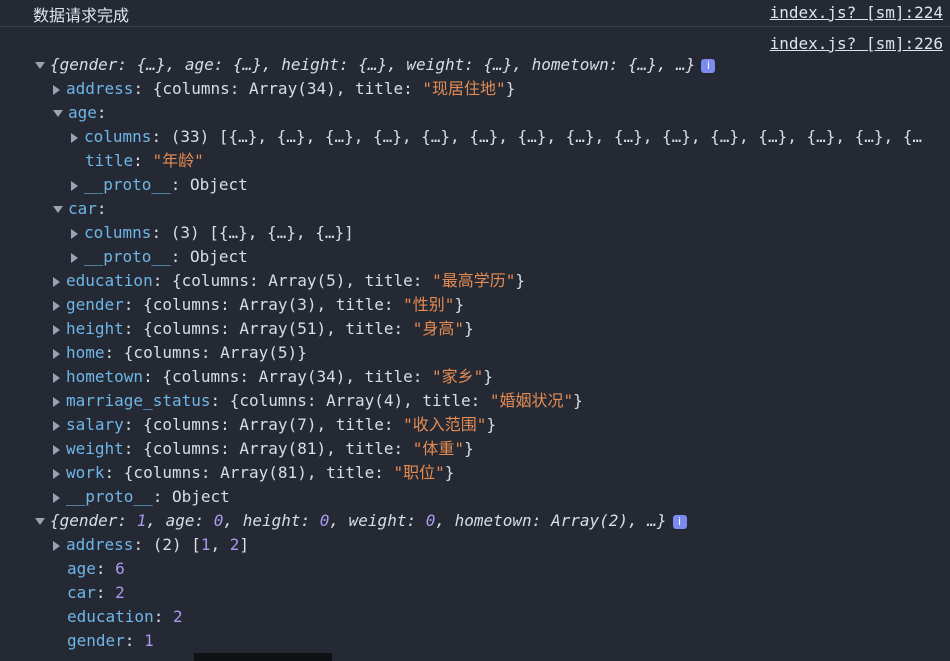  I want to click on prop-title-string: "婚姻状况", so click(531, 400).